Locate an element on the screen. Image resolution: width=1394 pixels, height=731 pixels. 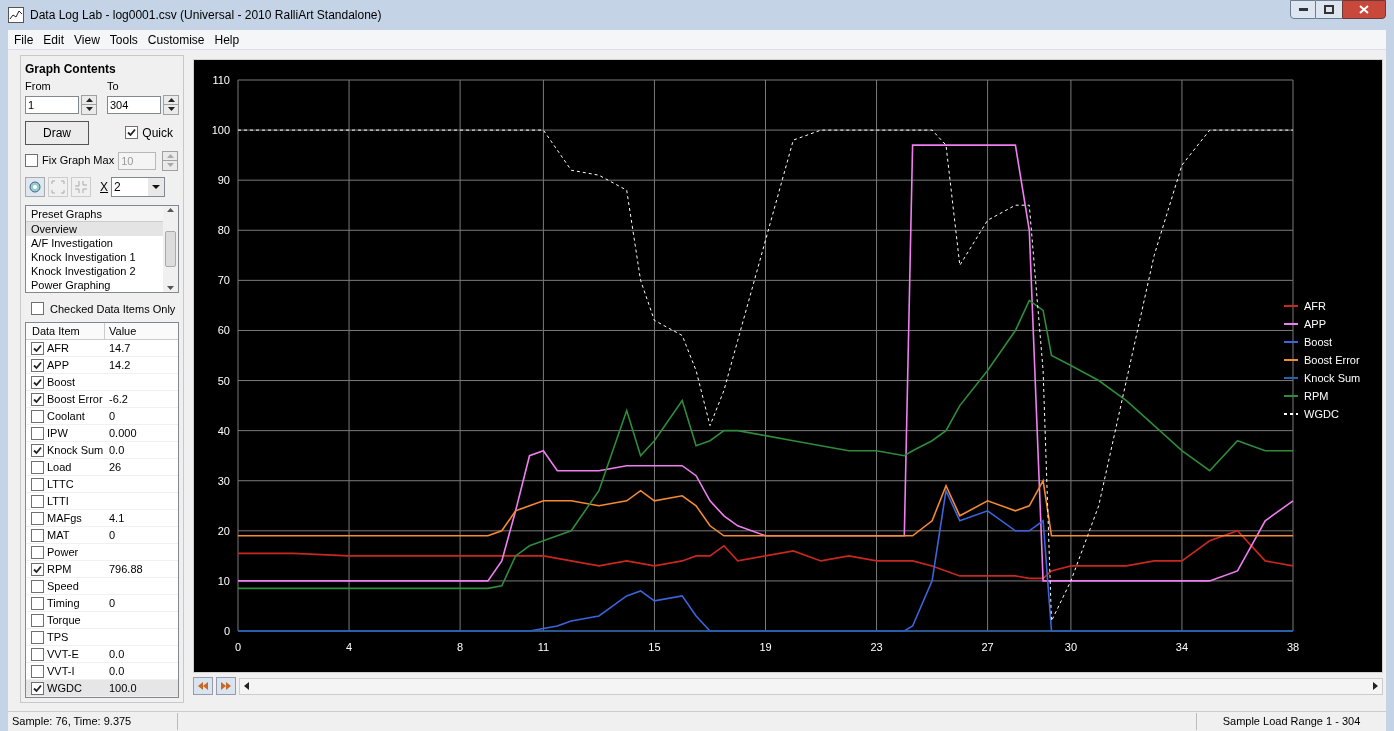
item-name: Power is located at coordinates (63, 552).